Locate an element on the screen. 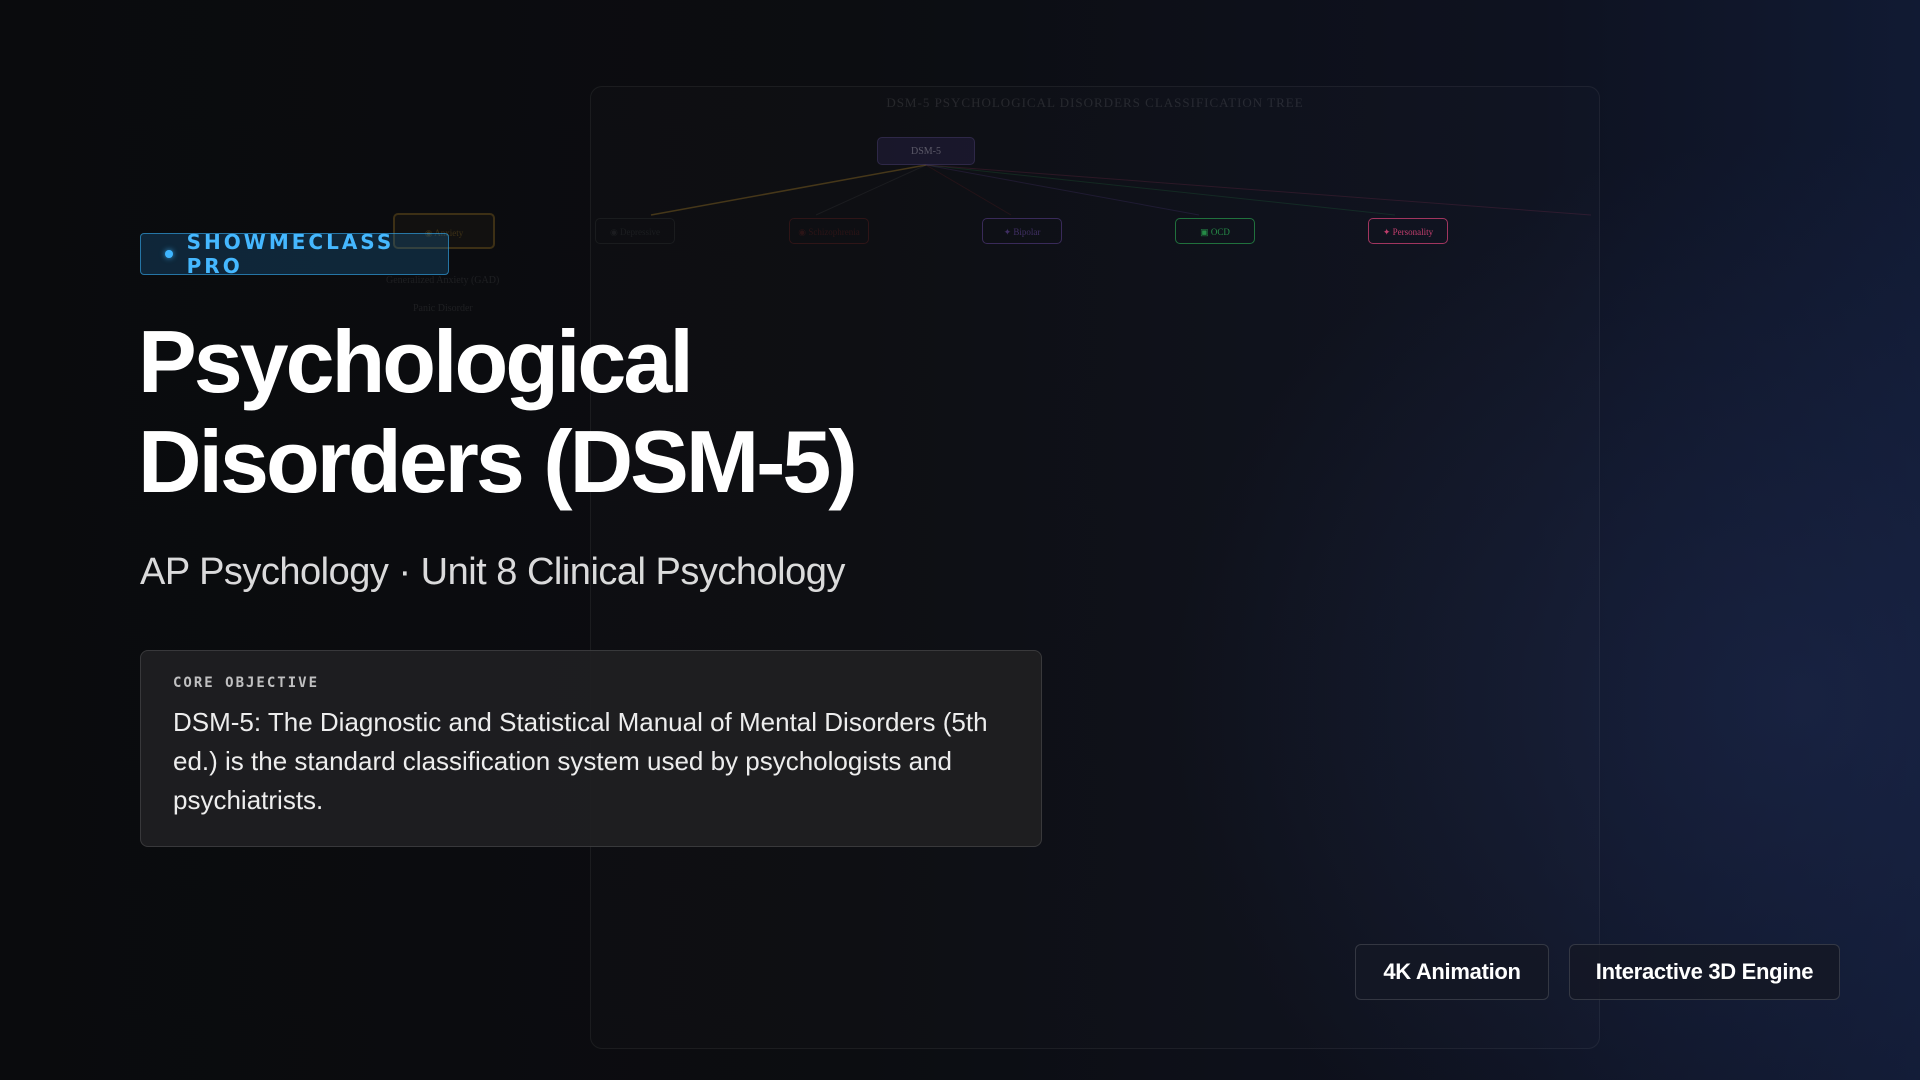  page-title-line-1: Psychological is located at coordinates (416, 361).